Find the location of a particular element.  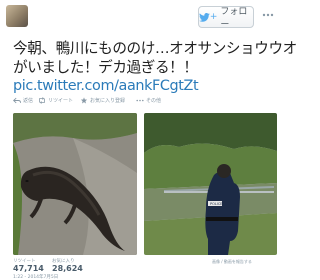

report-media-link: 画像 / 動画を報告する is located at coordinates (232, 262).